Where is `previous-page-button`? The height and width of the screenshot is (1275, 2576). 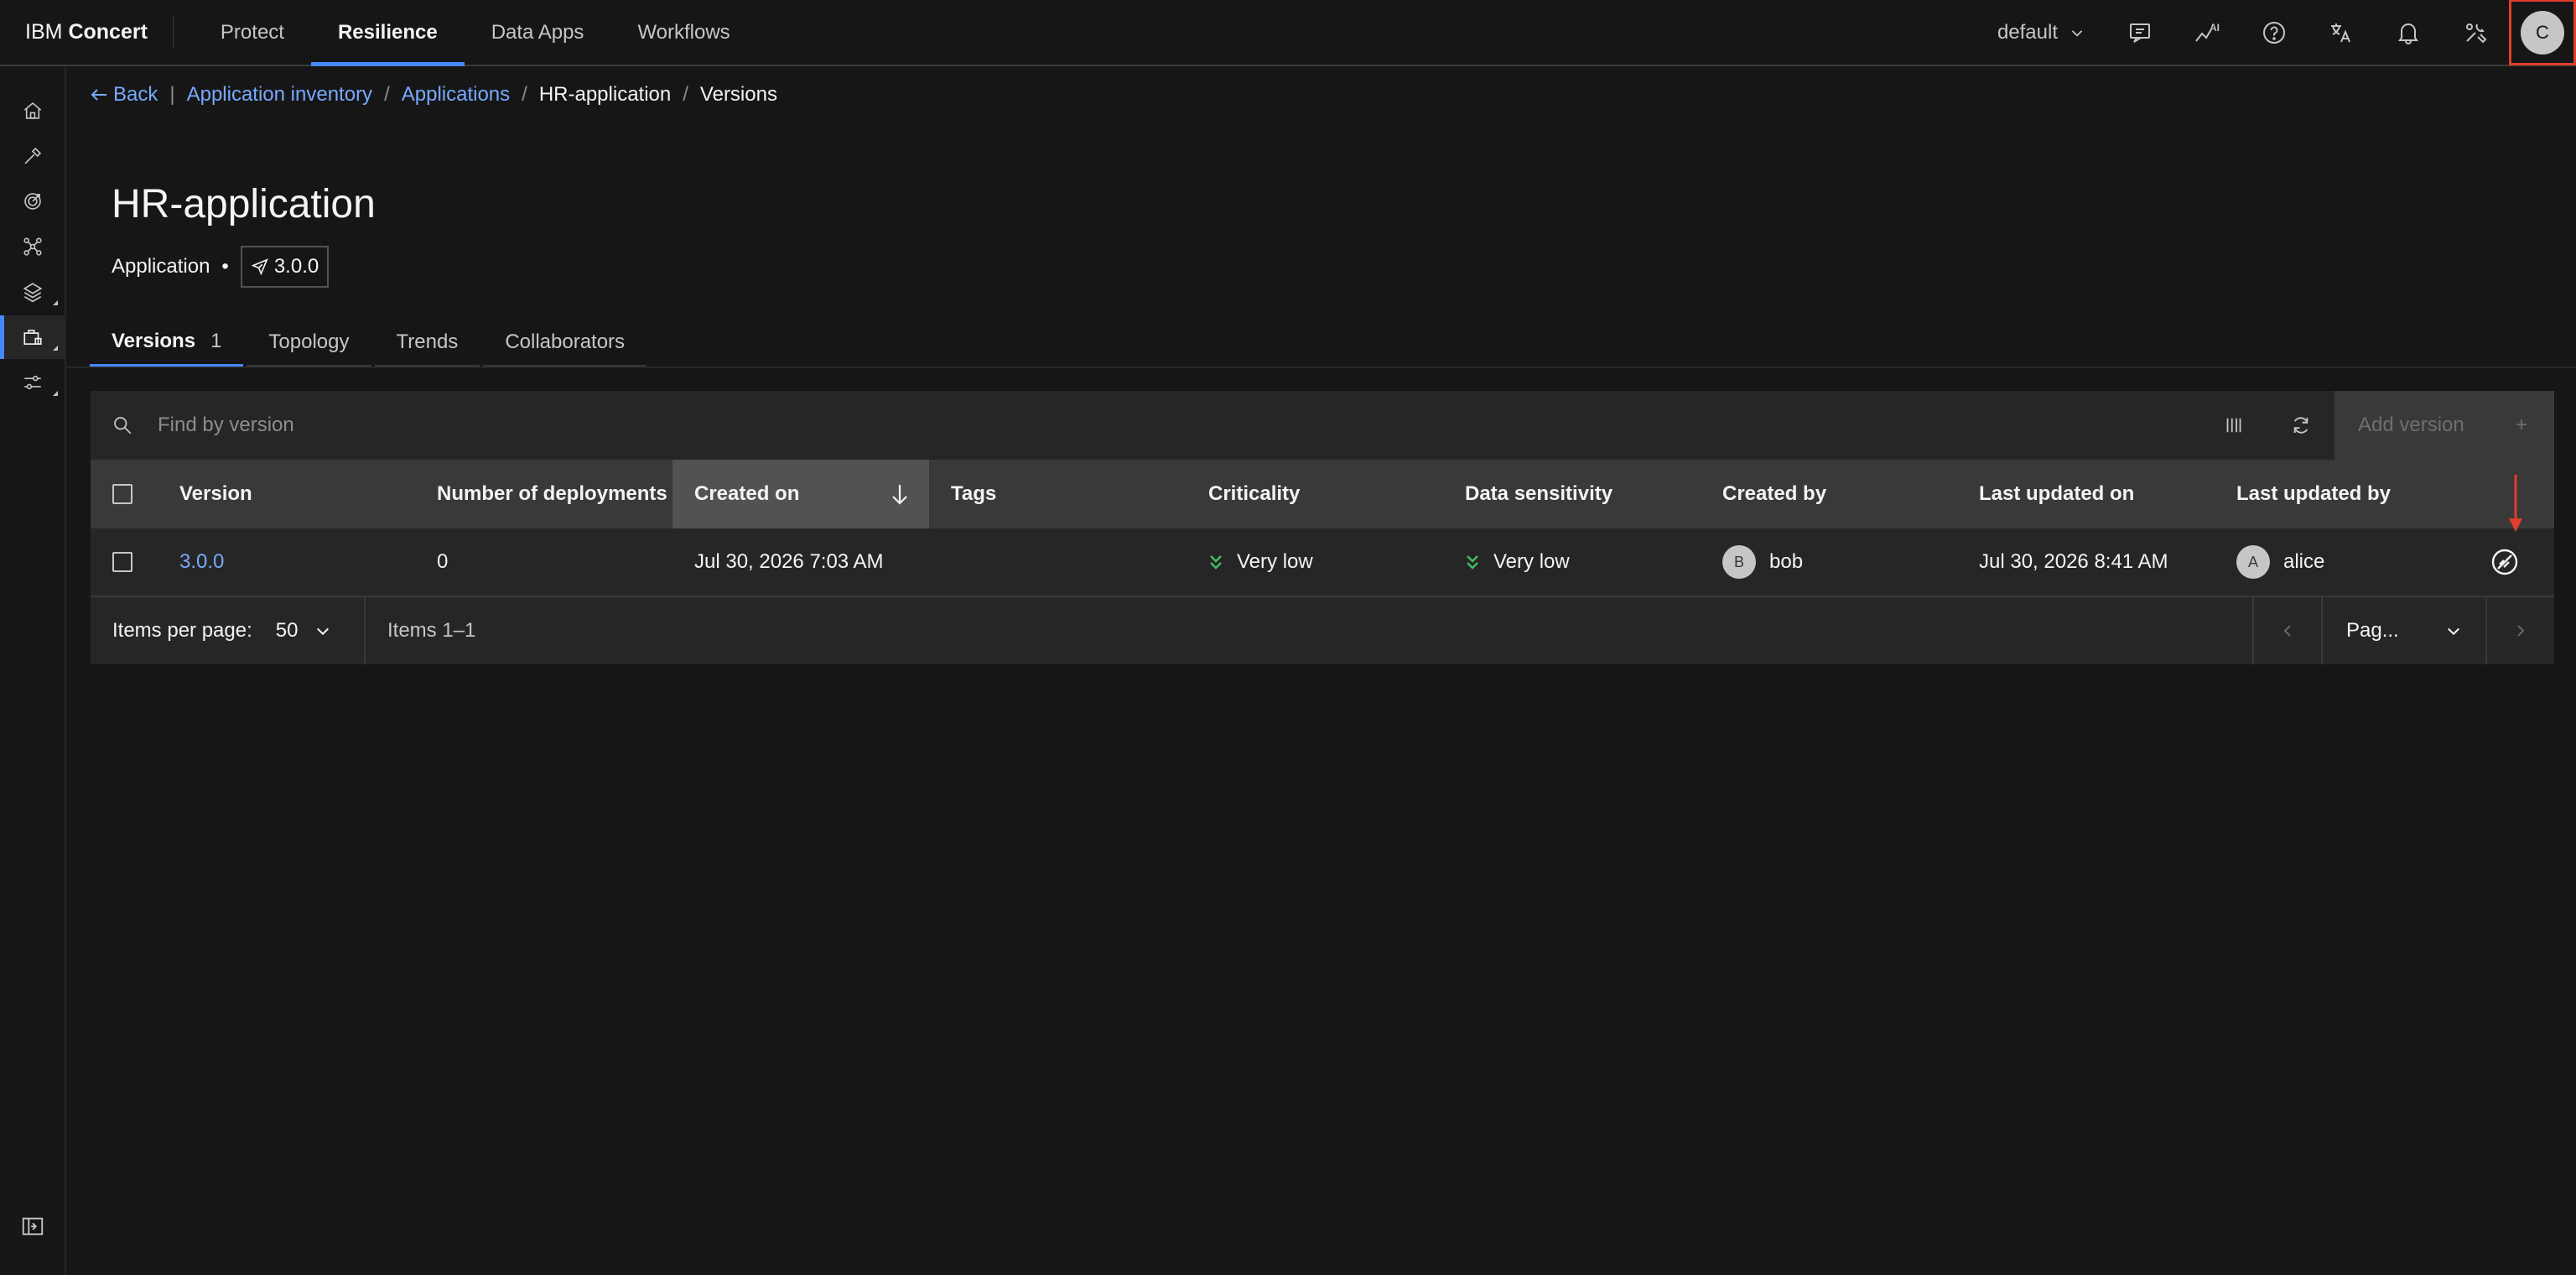 previous-page-button is located at coordinates (2286, 630).